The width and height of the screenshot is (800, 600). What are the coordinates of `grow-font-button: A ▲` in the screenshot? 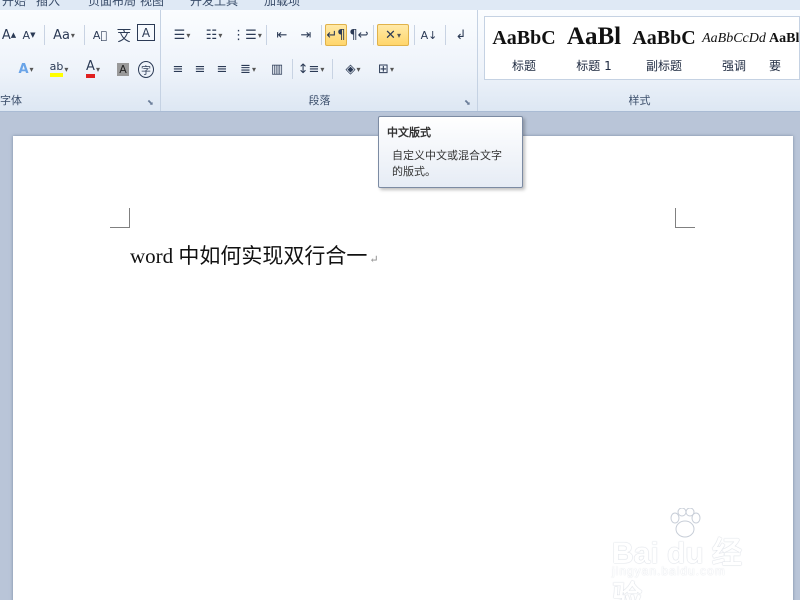 It's located at (9, 35).